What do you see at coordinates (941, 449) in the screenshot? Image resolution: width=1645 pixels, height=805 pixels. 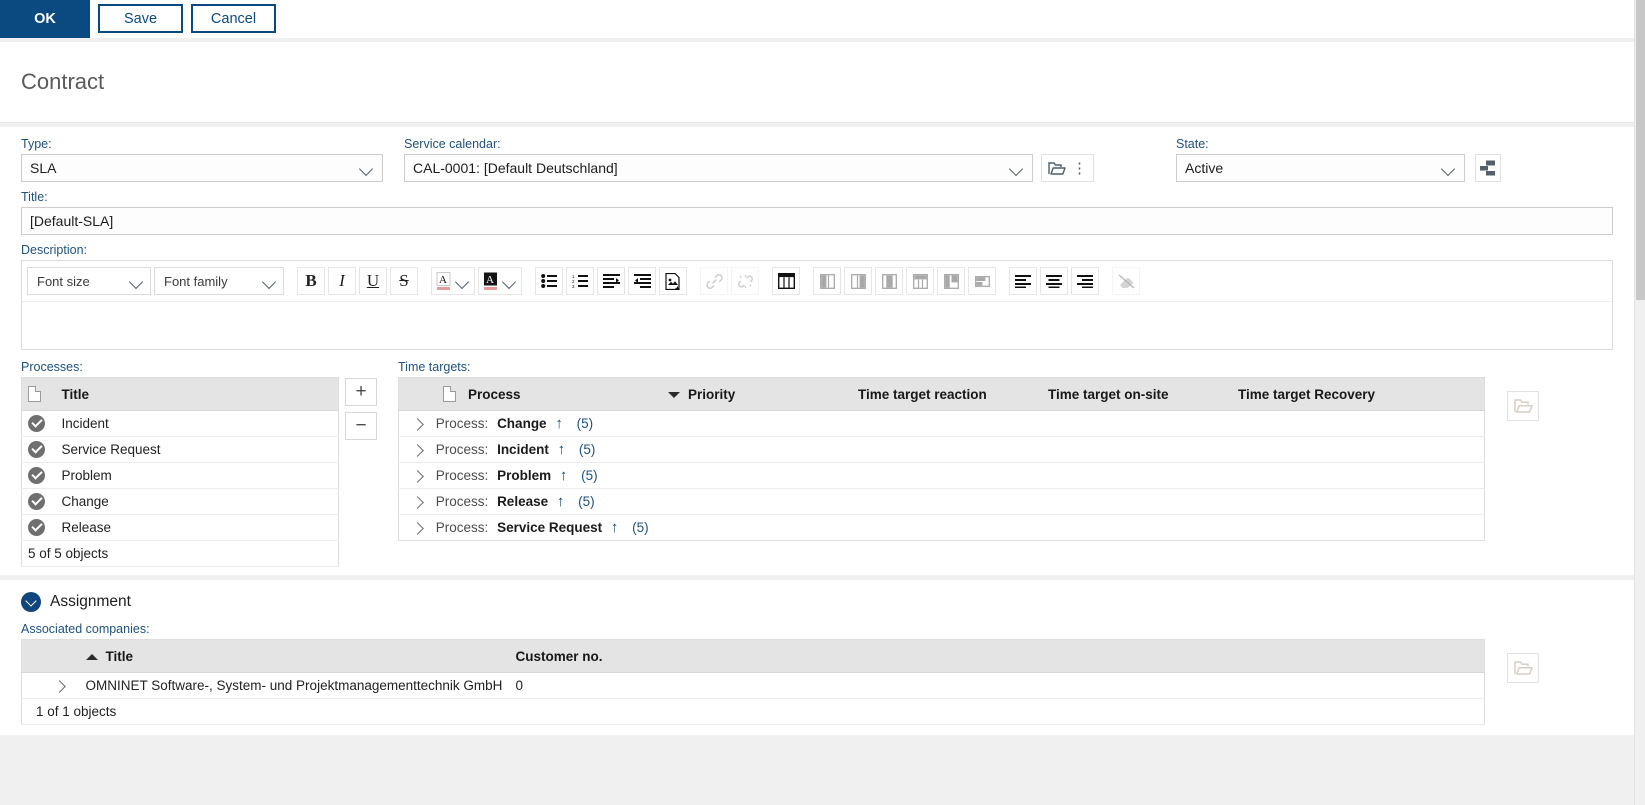 I see `group-row: Process: Incident ↑ (5)` at bounding box center [941, 449].